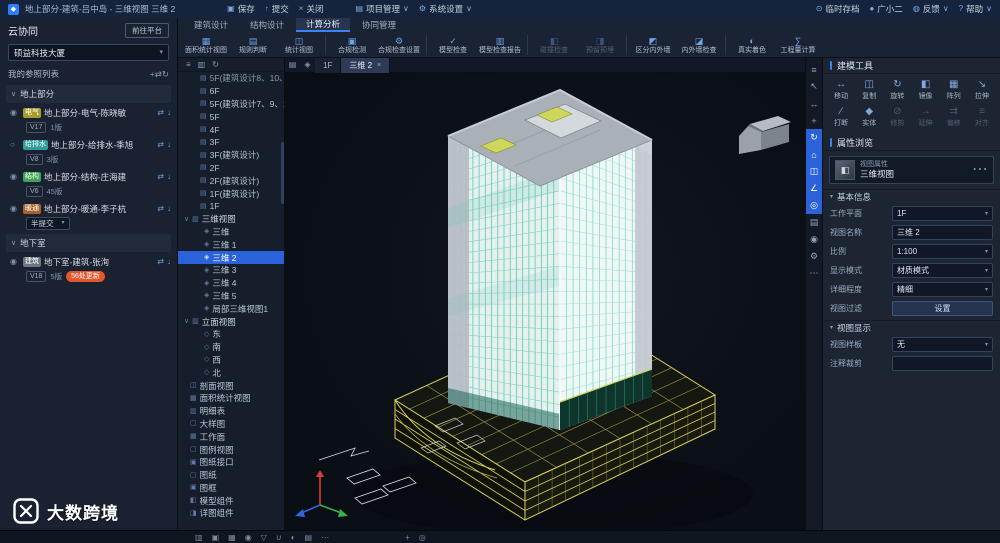 The image size is (1000, 543). Describe the element at coordinates (942, 344) in the screenshot. I see `property-select: 无 ▾` at that location.